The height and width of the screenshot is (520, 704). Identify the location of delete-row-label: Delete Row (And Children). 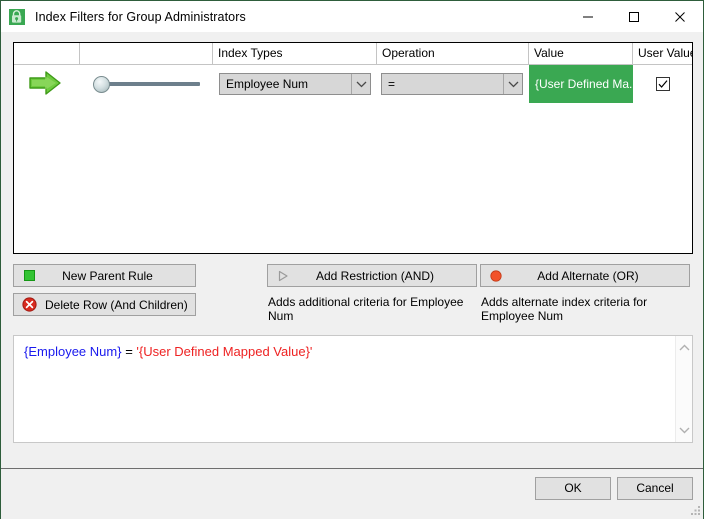
(116, 304).